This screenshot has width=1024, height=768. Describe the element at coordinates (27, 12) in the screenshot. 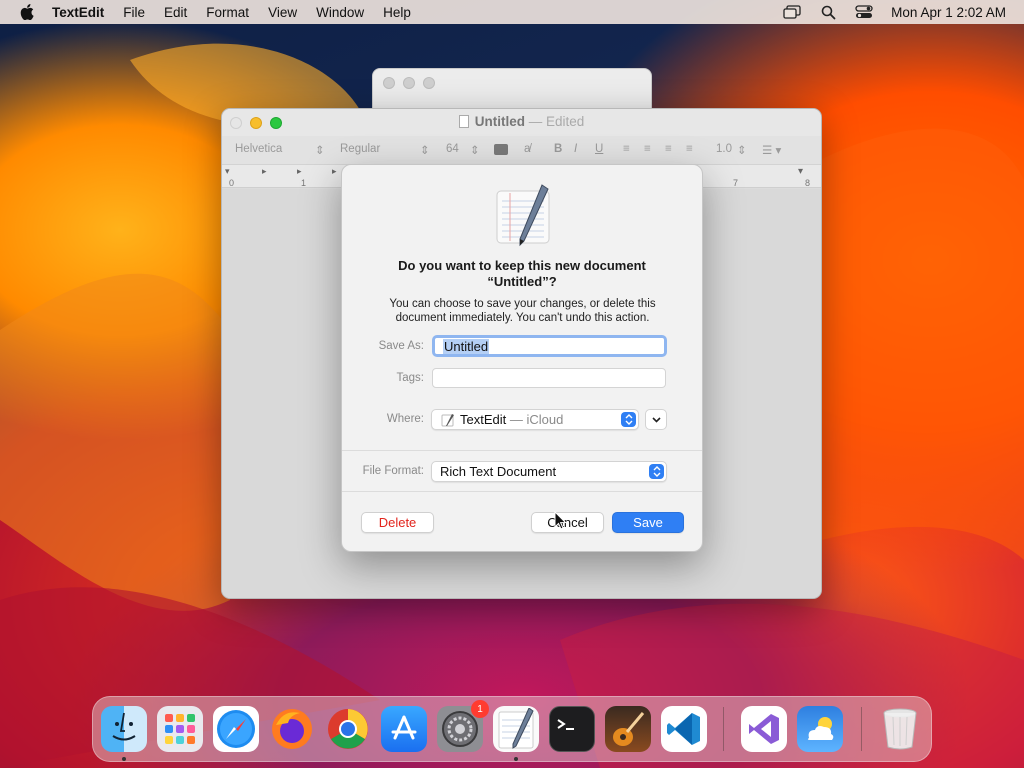

I see `apple-menu-icon` at that location.